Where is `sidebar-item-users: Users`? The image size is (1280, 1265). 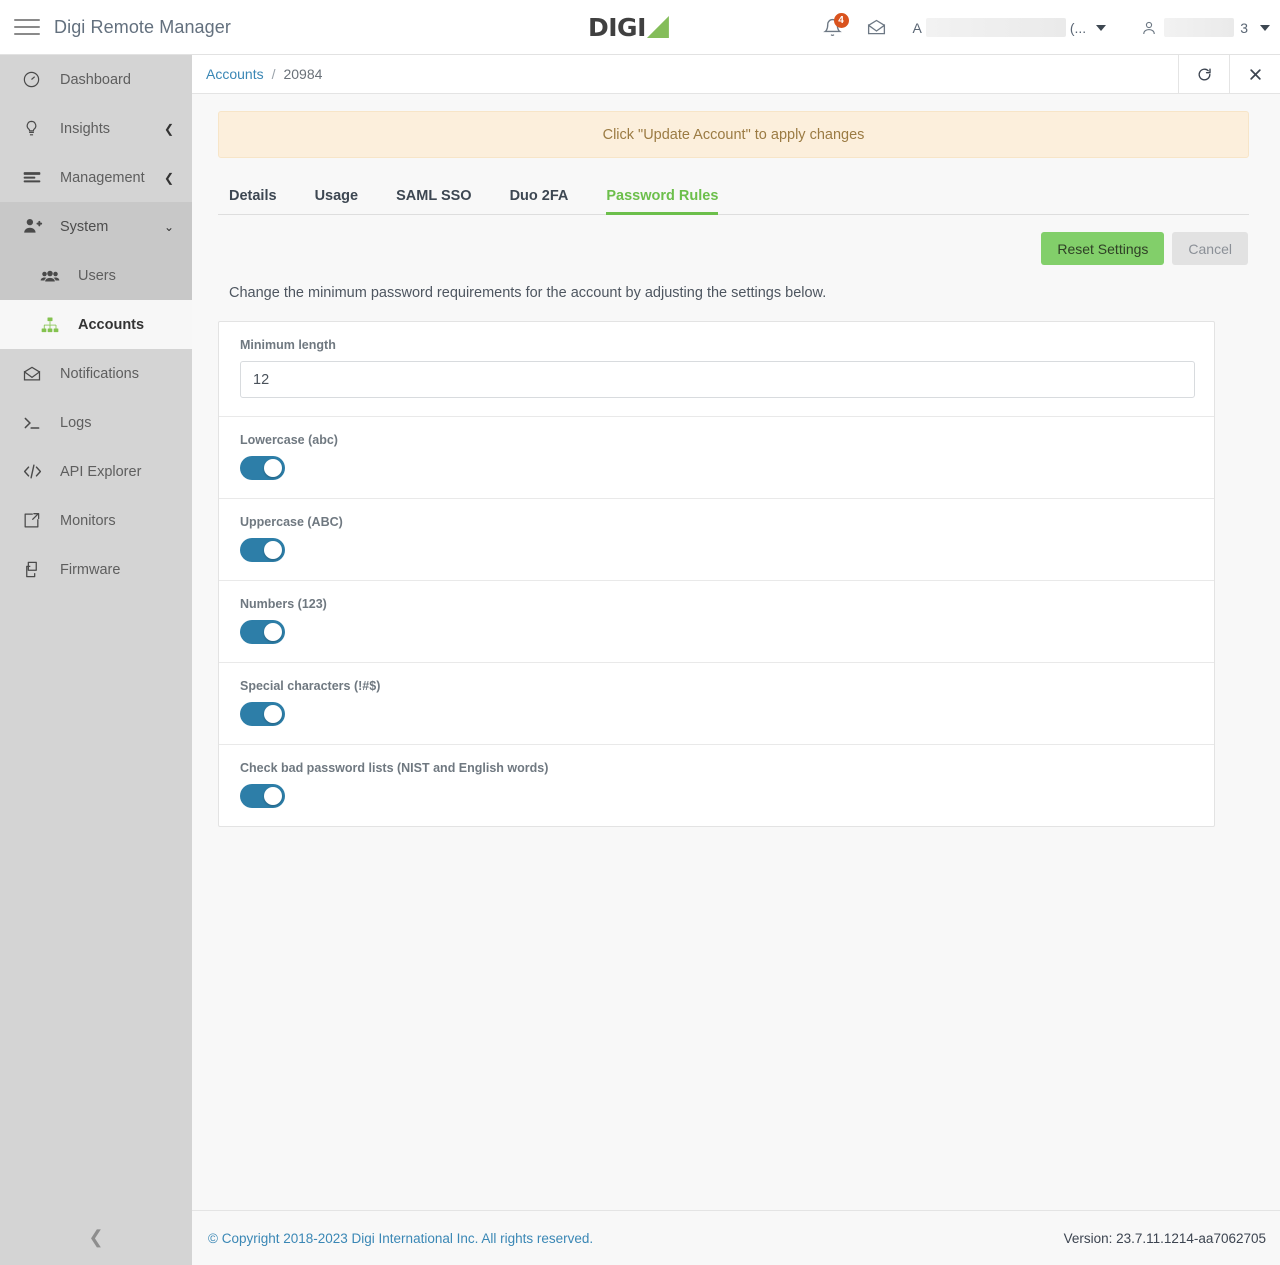 sidebar-item-users: Users is located at coordinates (96, 275).